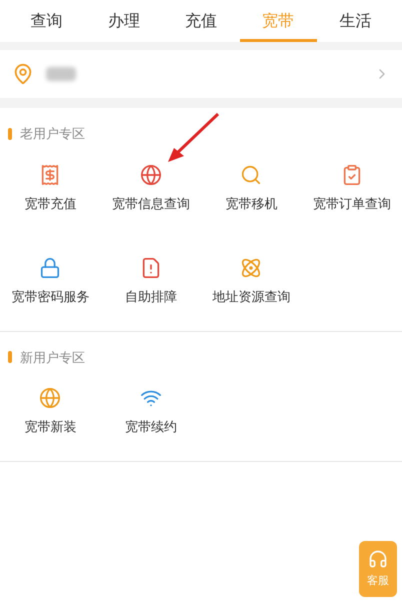  What do you see at coordinates (150, 297) in the screenshot?
I see `tile-label: 自助排障` at bounding box center [150, 297].